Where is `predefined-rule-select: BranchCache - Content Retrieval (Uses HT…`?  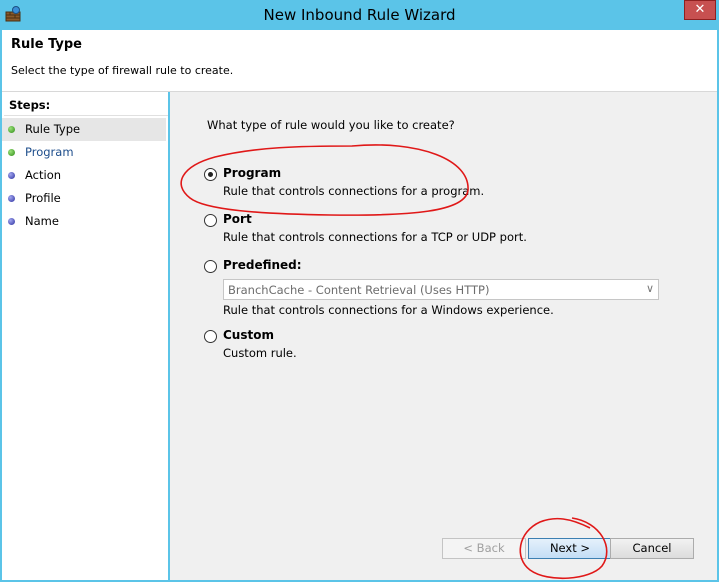 predefined-rule-select: BranchCache - Content Retrieval (Uses HT… is located at coordinates (441, 289).